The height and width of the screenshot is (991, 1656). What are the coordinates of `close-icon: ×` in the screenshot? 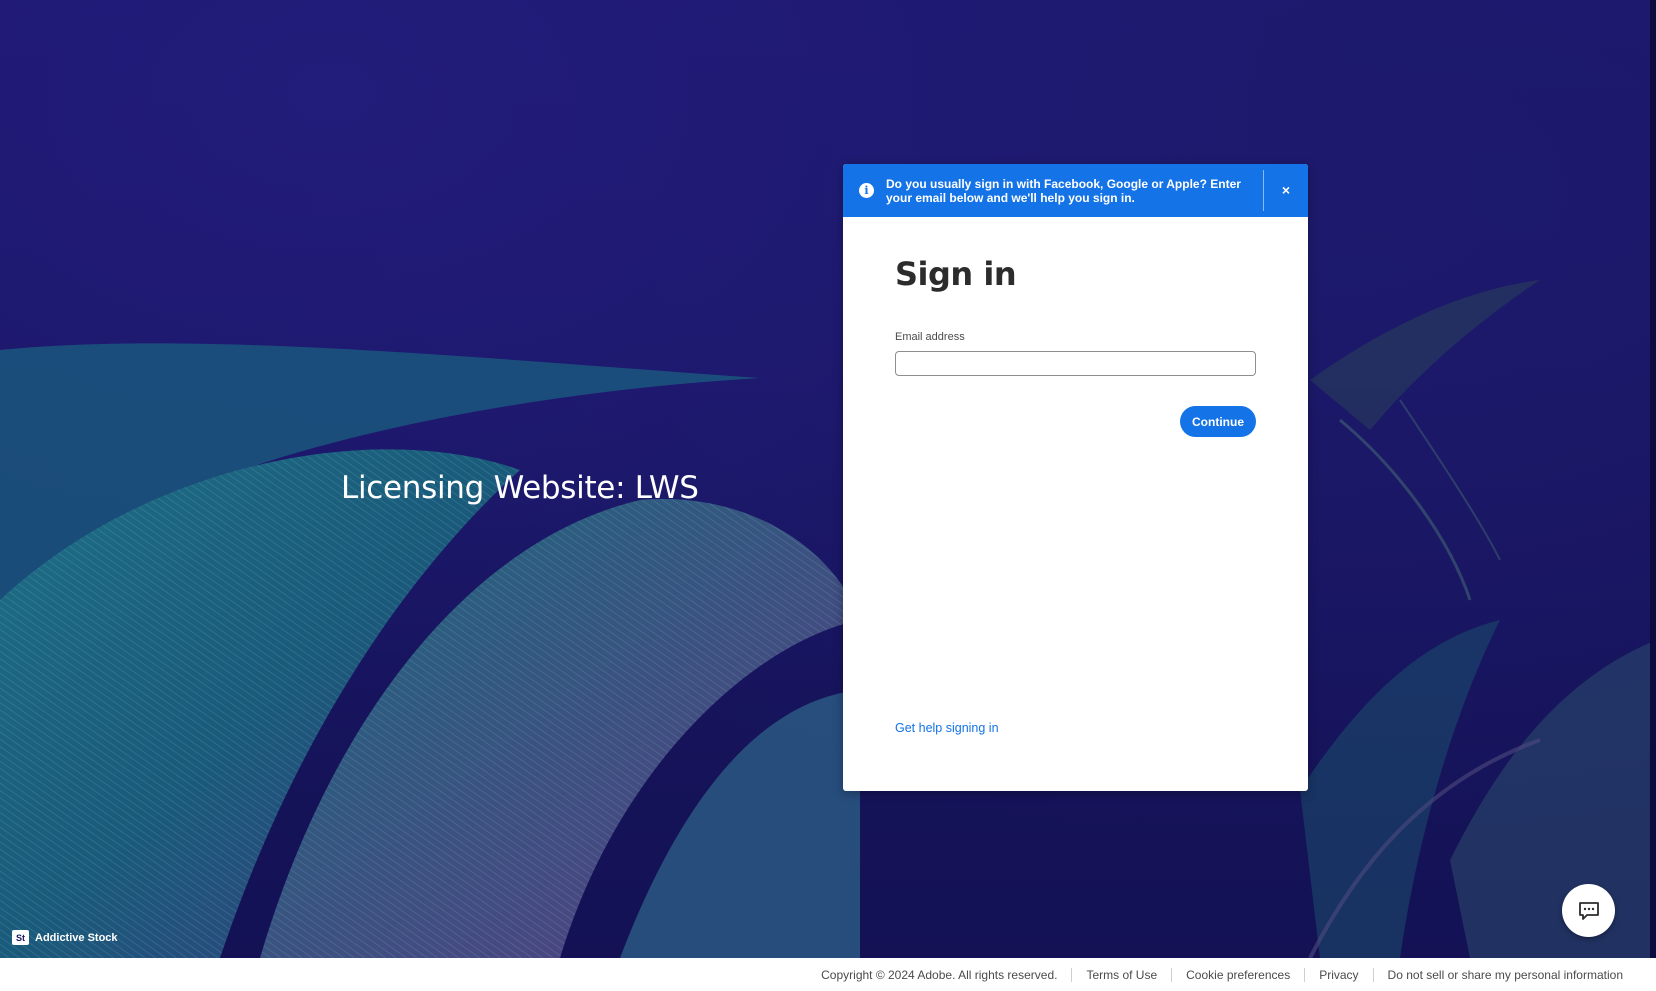 It's located at (1286, 190).